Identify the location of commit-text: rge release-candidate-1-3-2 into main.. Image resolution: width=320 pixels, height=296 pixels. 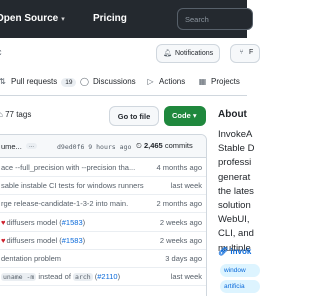
(65, 204).